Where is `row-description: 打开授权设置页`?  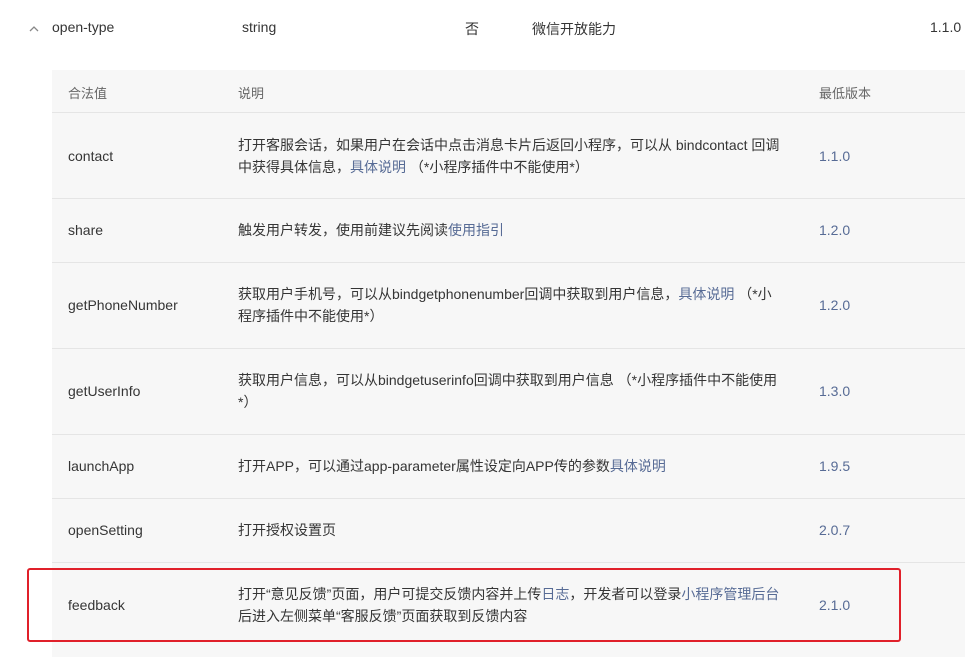 row-description: 打开授权设置页 is located at coordinates (510, 530).